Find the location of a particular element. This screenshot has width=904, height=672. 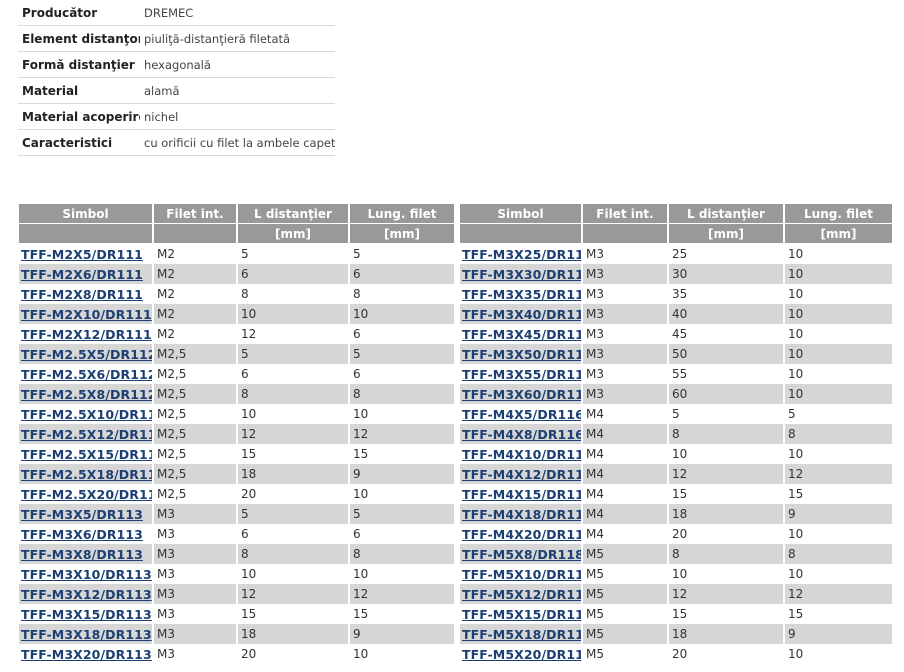

product-symbol-link: TFF-M4X10/DR116 is located at coordinates (521, 454).